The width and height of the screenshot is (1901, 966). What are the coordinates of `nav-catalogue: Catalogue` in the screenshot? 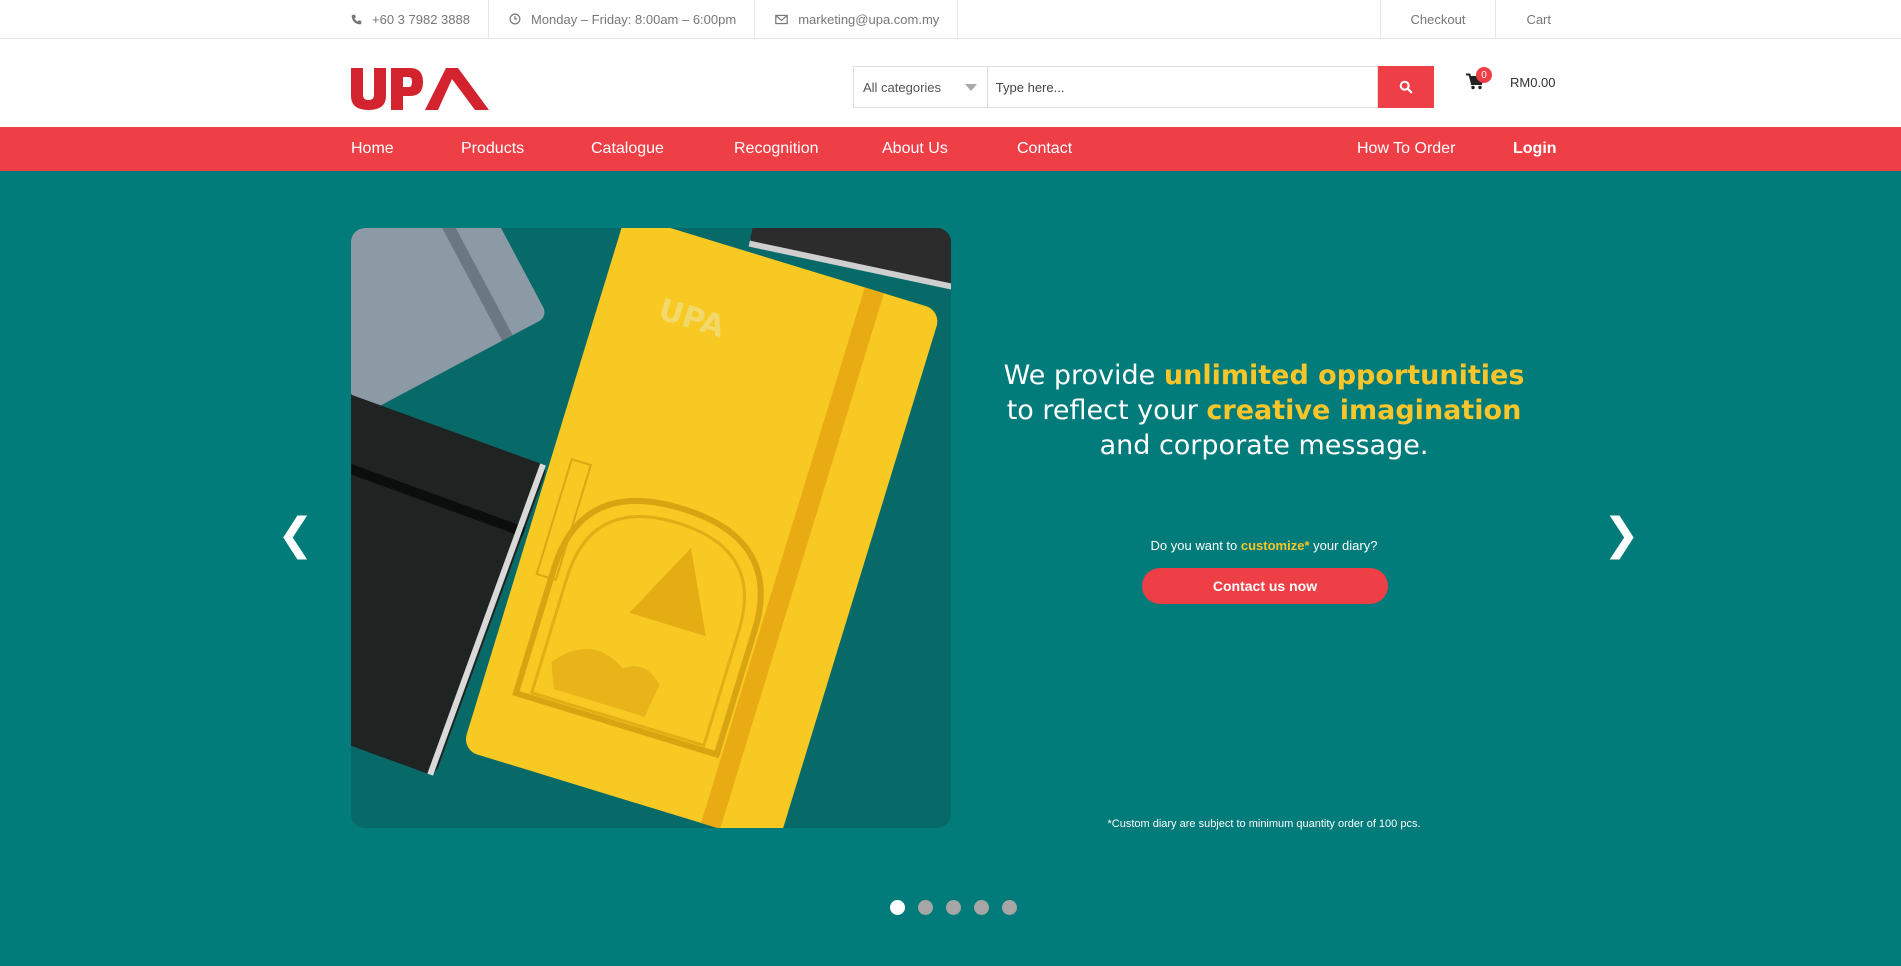 It's located at (627, 149).